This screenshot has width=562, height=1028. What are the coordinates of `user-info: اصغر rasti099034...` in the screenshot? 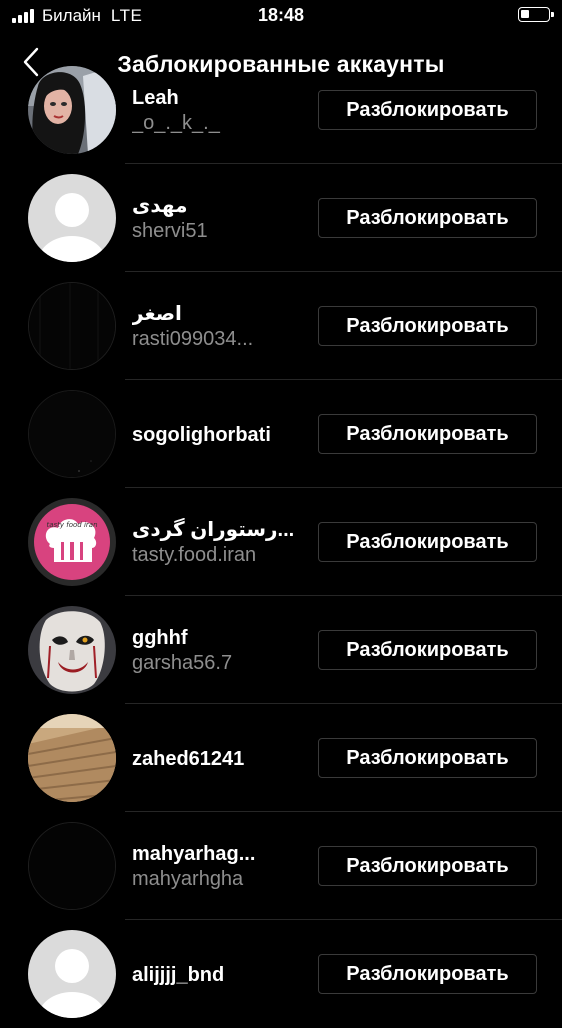 It's located at (219, 326).